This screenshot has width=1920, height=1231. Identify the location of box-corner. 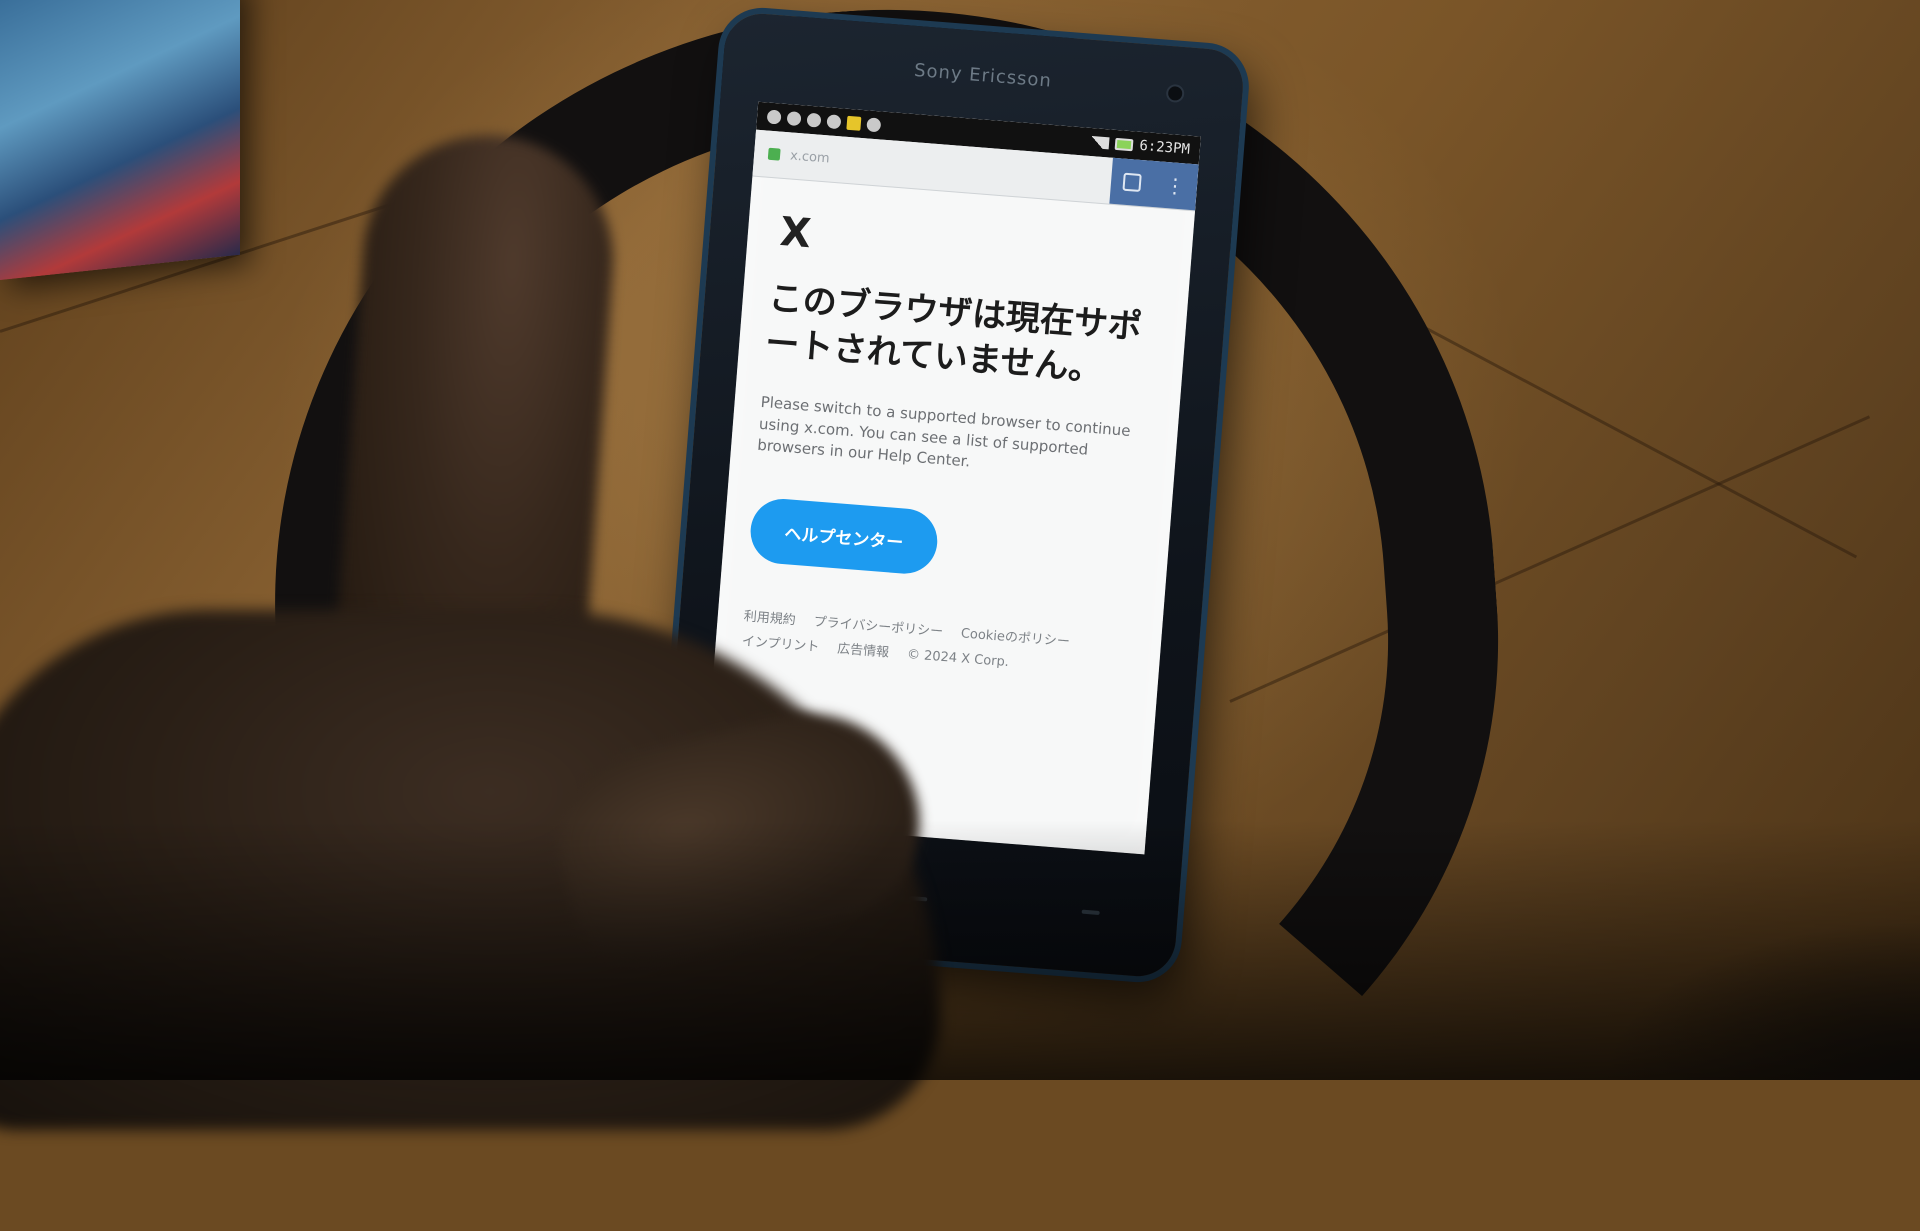
(120, 140).